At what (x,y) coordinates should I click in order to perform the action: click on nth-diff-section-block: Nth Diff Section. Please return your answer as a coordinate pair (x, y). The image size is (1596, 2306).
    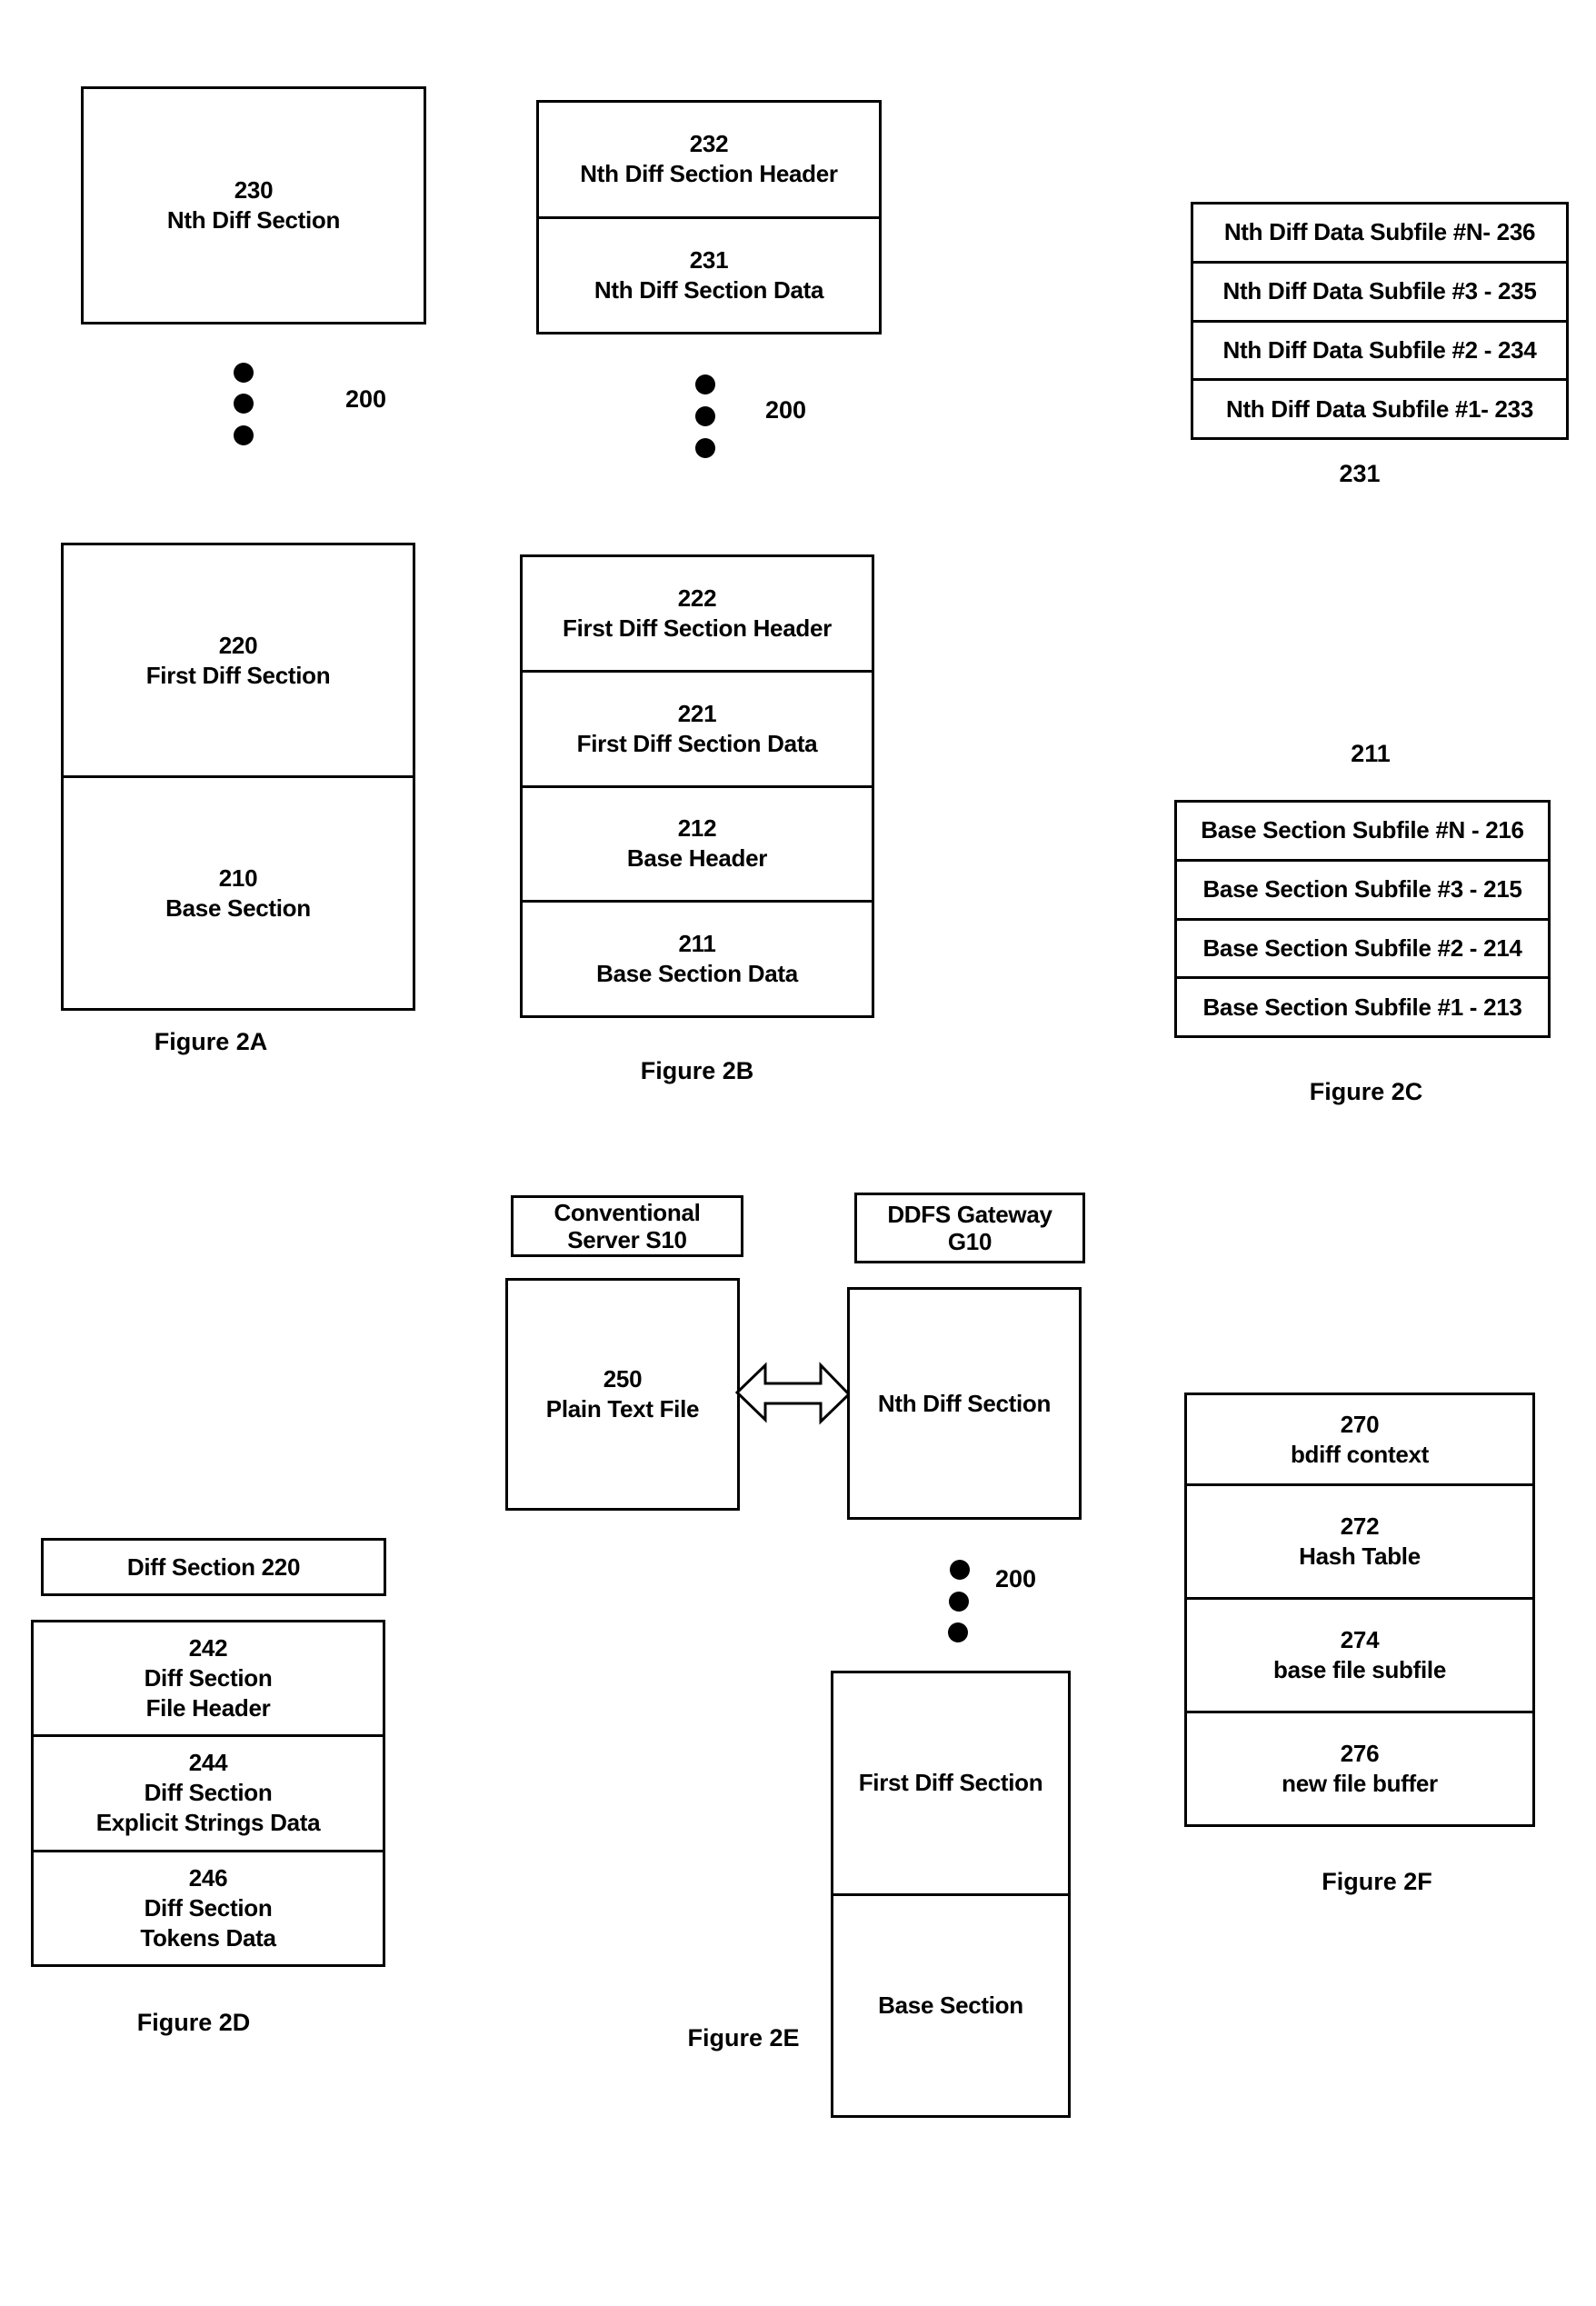
    Looking at the image, I should click on (964, 1403).